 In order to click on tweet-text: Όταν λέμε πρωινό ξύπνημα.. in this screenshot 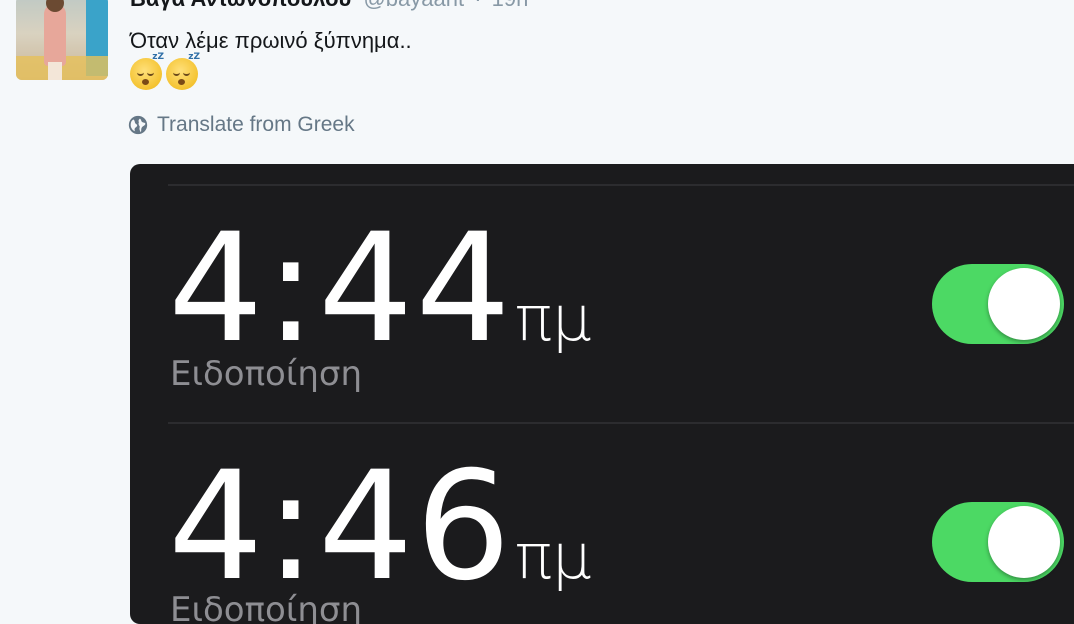, I will do `click(271, 40)`.